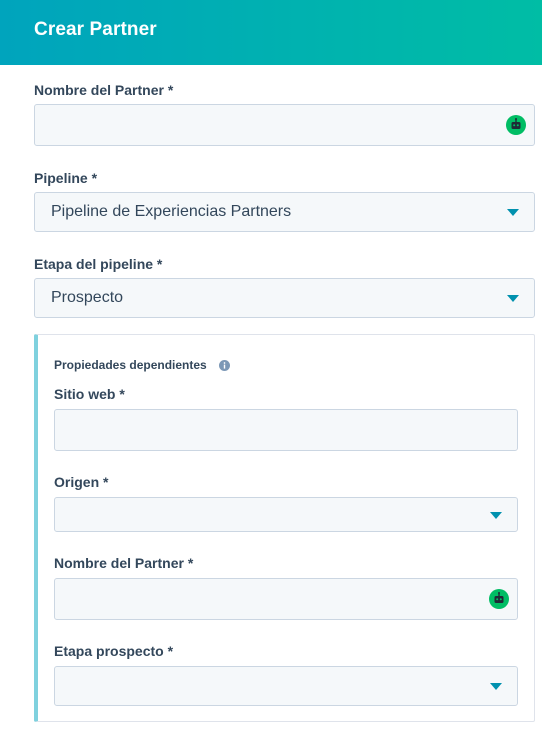 This screenshot has height=735, width=542. I want to click on dependent-partner-name-input, so click(286, 599).